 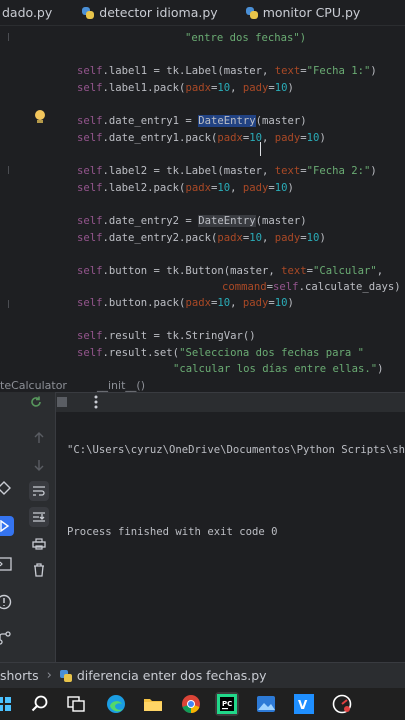 I want to click on tab-dado: dado.py, so click(x=31, y=12).